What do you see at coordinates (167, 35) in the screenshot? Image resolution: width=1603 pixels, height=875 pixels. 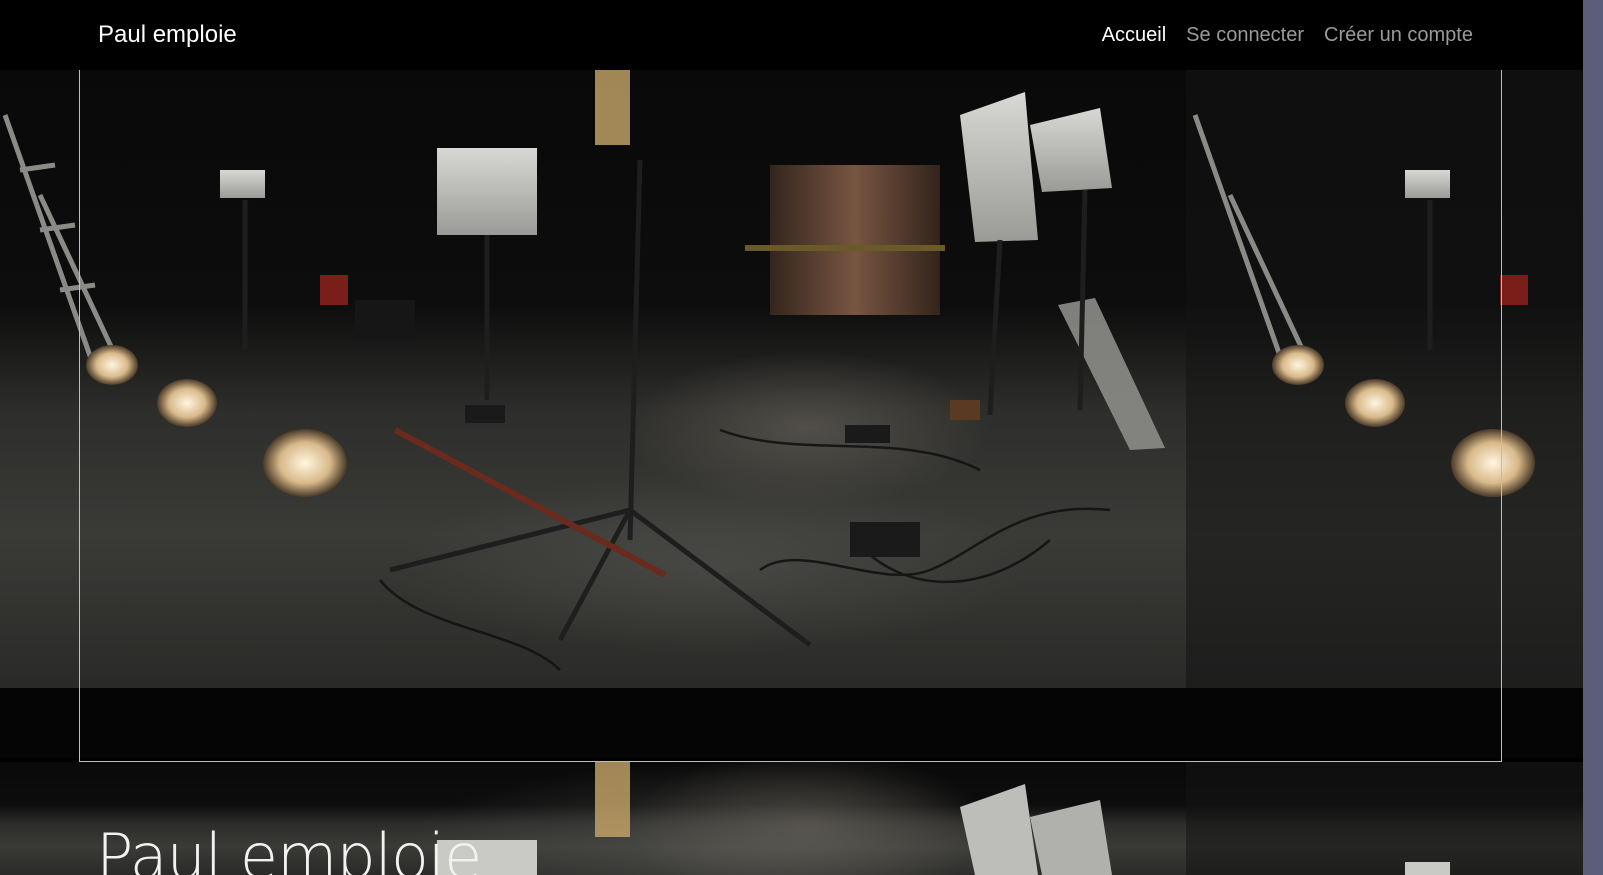 I see `brand-link: Paul emploie` at bounding box center [167, 35].